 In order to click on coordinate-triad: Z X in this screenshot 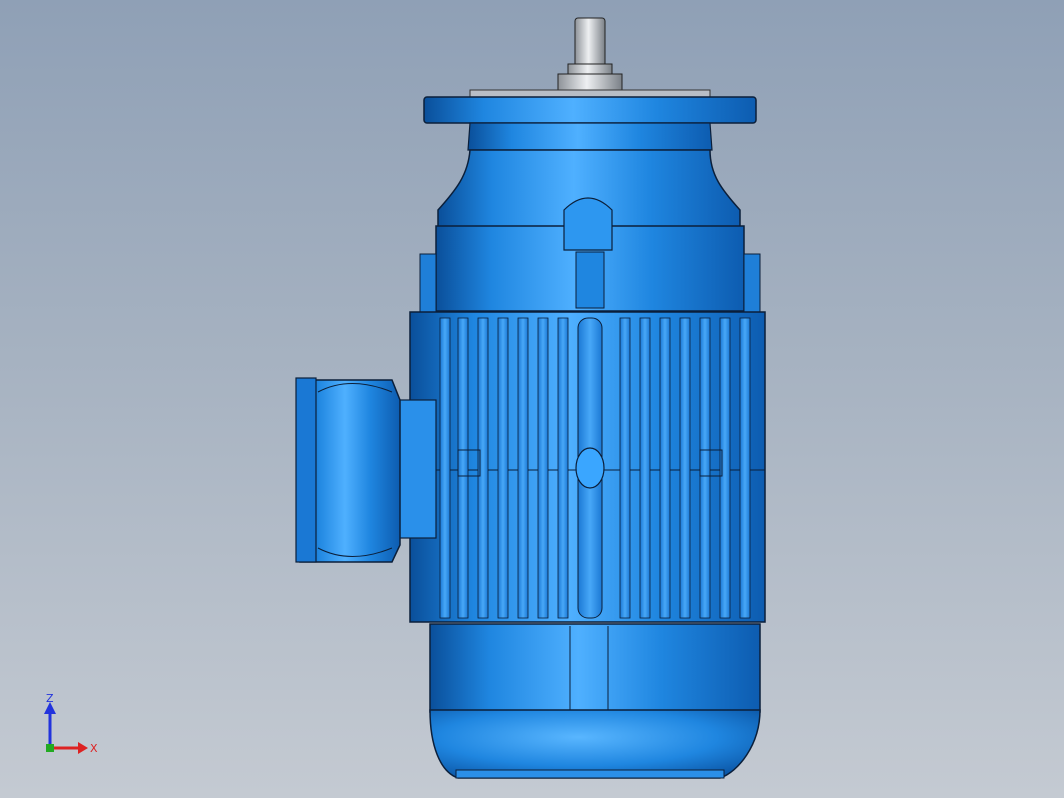, I will do `click(71, 723)`.